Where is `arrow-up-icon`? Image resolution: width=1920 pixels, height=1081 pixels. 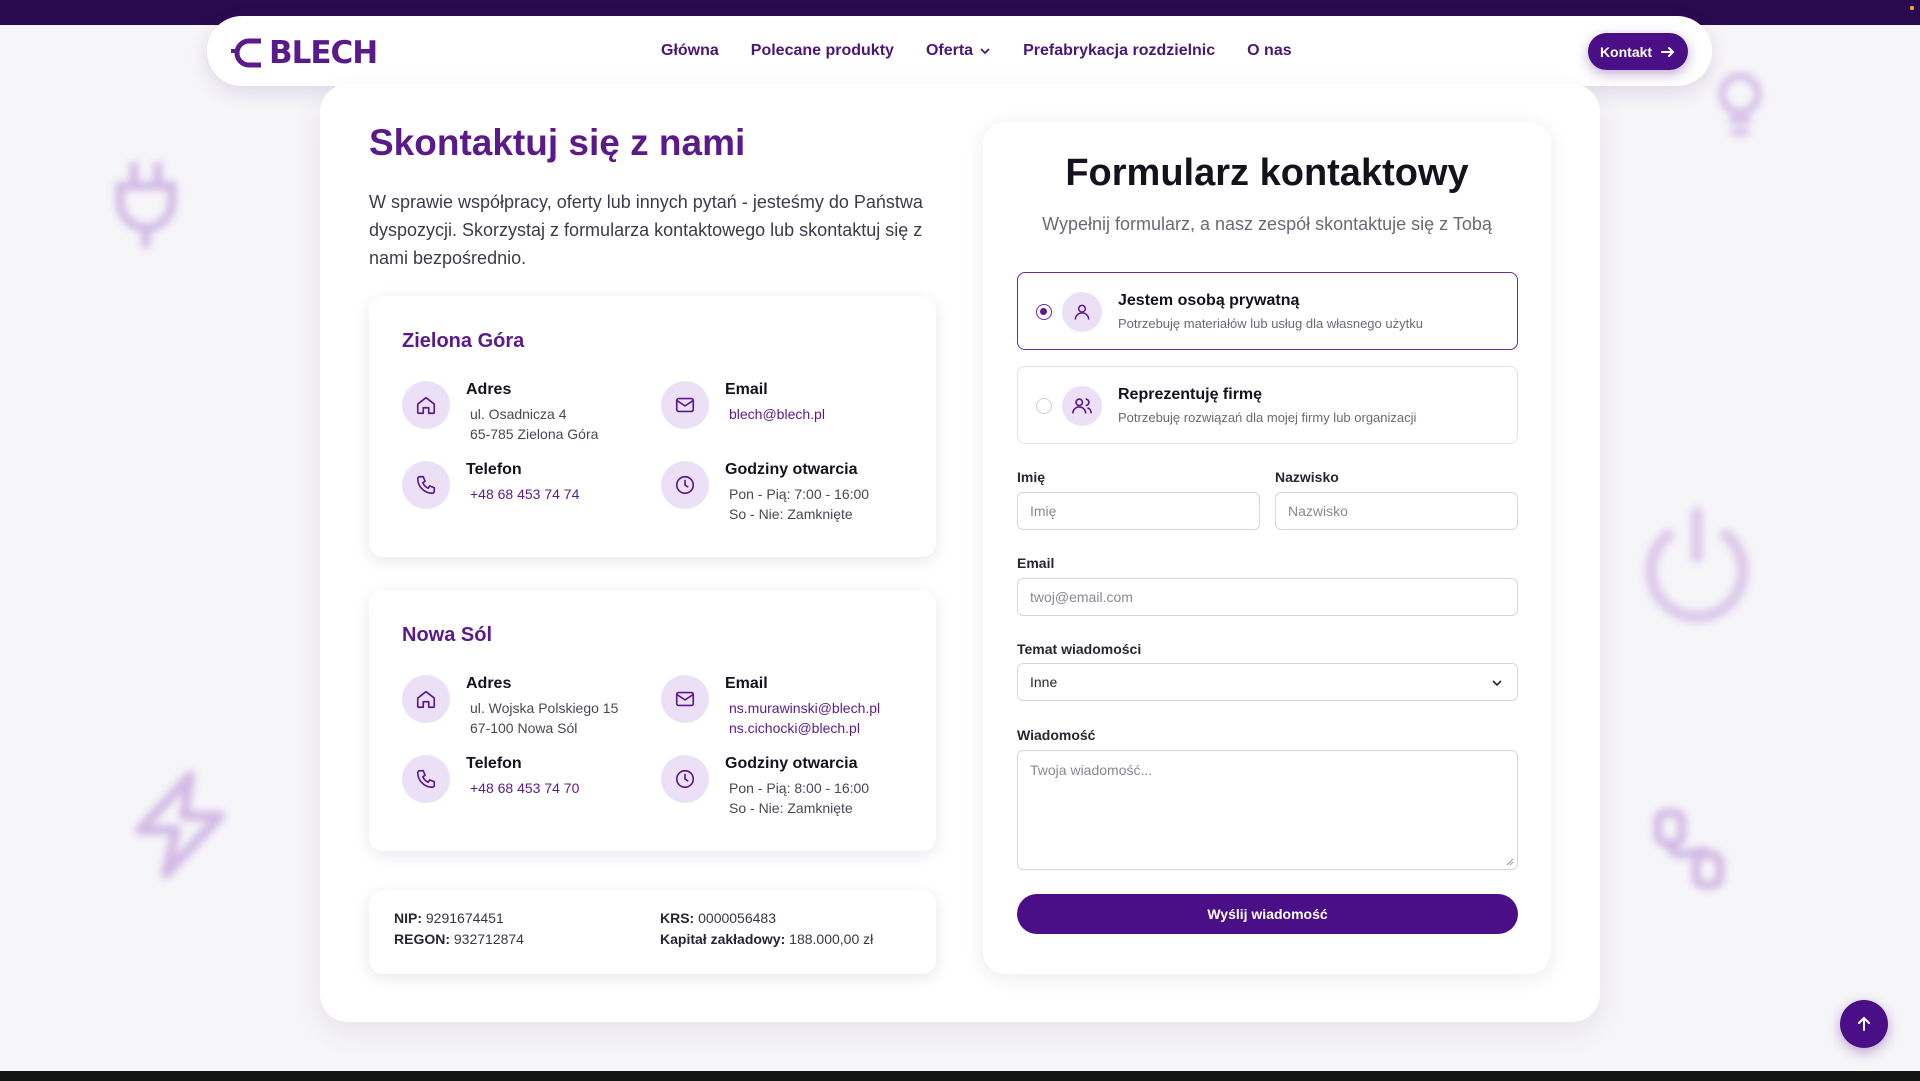 arrow-up-icon is located at coordinates (1864, 1023).